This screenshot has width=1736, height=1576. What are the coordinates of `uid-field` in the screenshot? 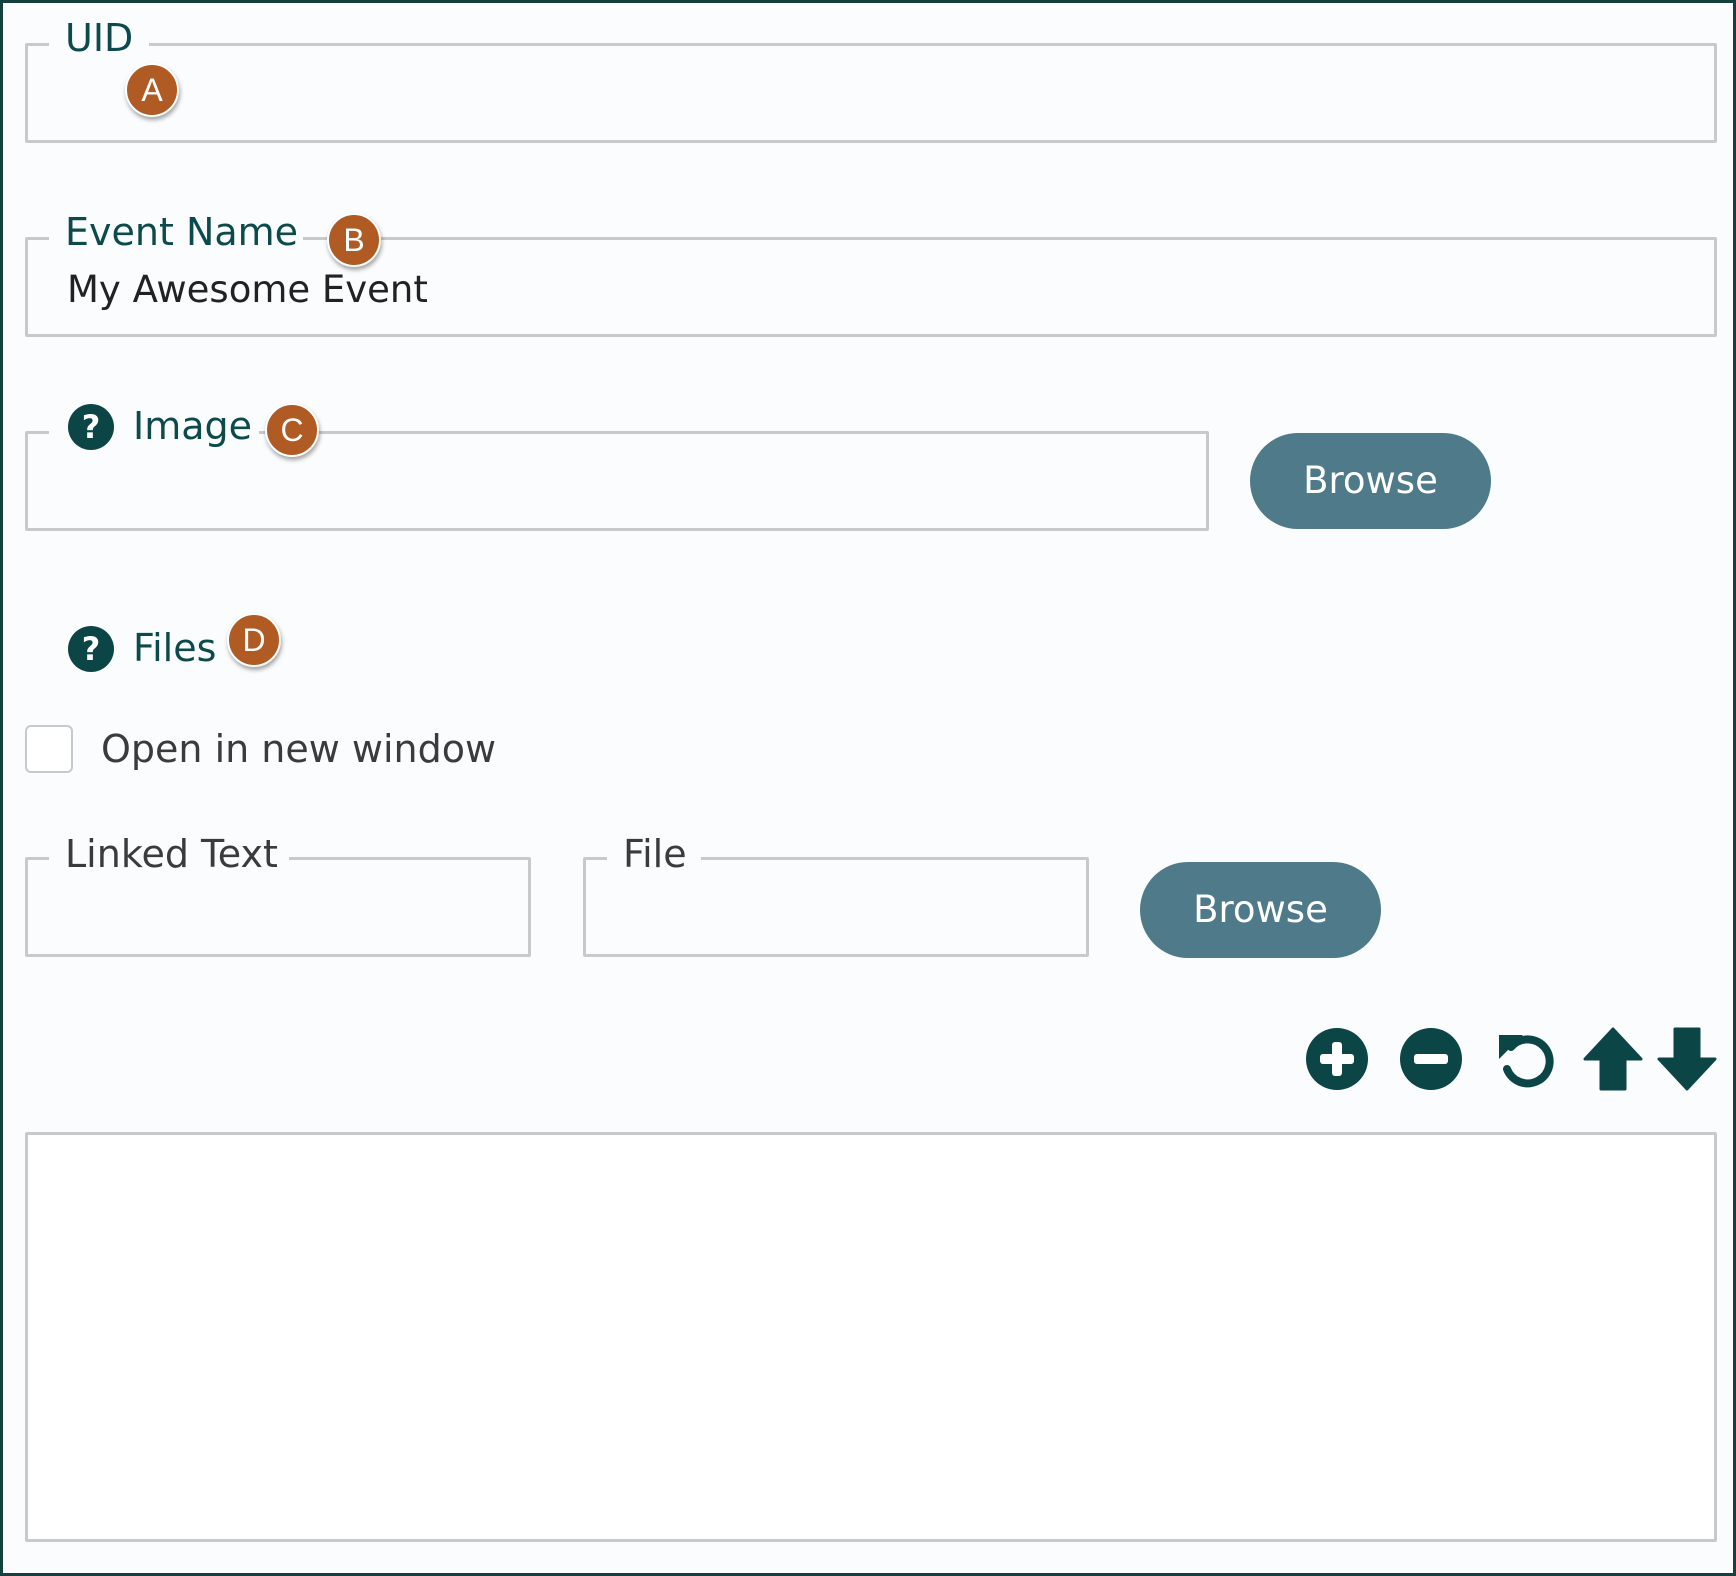 It's located at (871, 93).